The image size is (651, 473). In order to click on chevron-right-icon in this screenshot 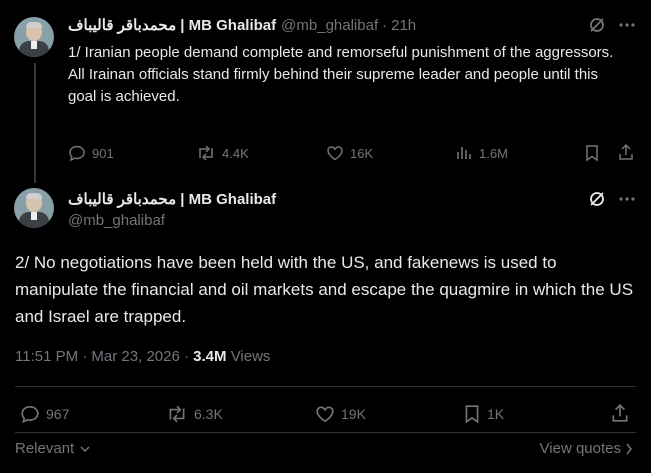, I will do `click(629, 449)`.